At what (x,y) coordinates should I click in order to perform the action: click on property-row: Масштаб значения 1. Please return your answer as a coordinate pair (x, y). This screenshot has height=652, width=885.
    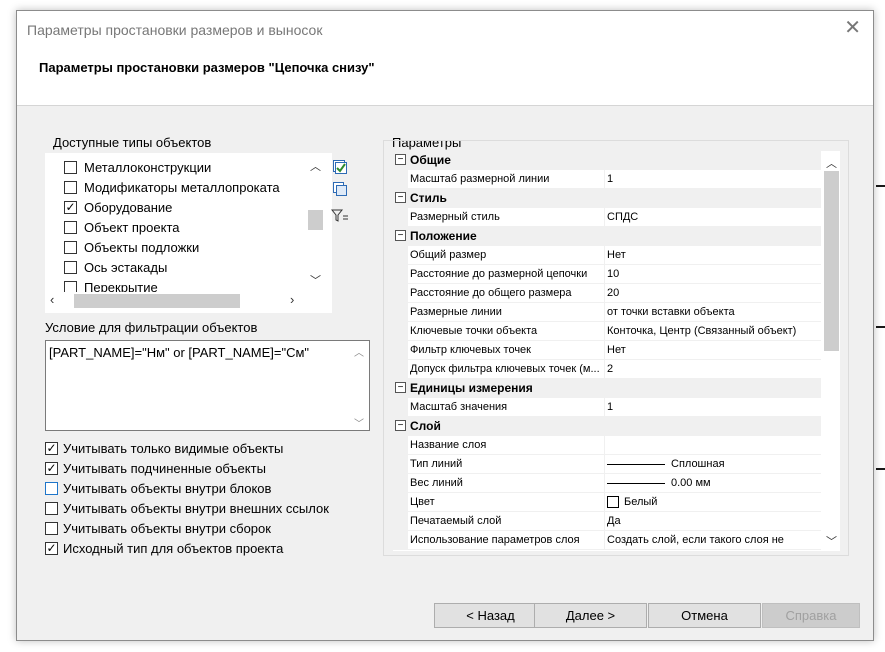
    Looking at the image, I should click on (607, 407).